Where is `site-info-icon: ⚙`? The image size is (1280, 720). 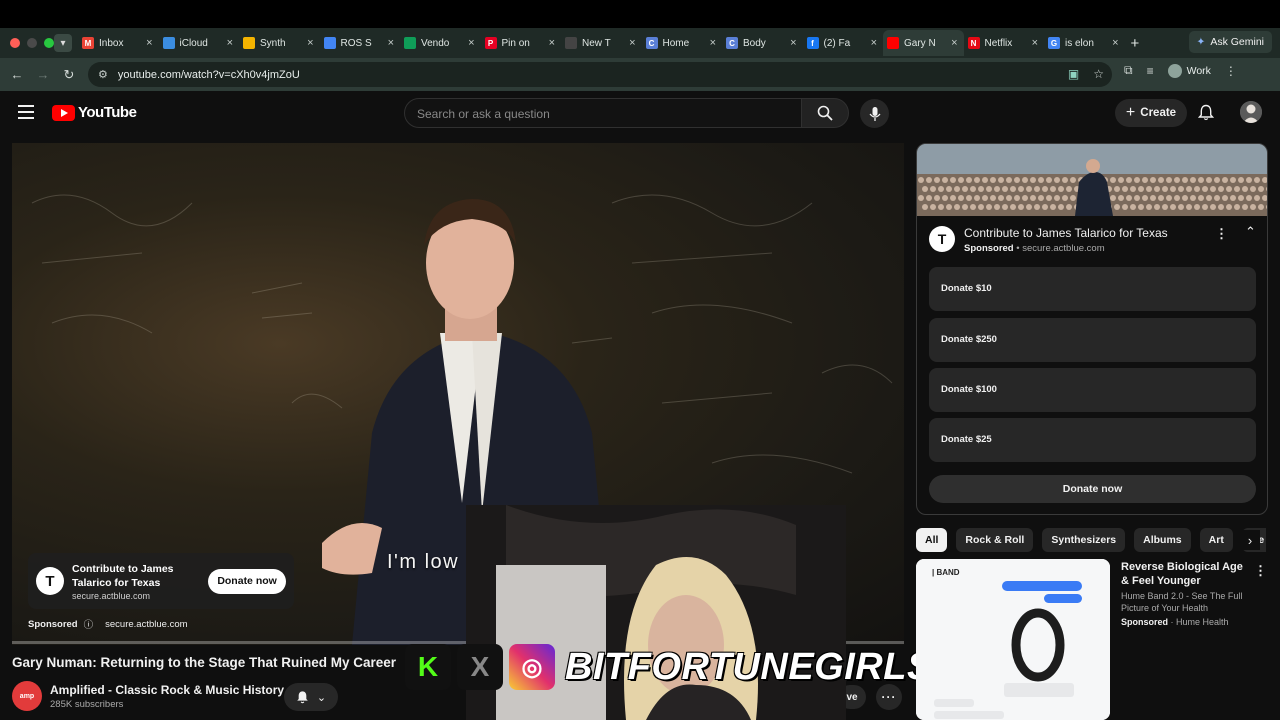 site-info-icon: ⚙ is located at coordinates (103, 74).